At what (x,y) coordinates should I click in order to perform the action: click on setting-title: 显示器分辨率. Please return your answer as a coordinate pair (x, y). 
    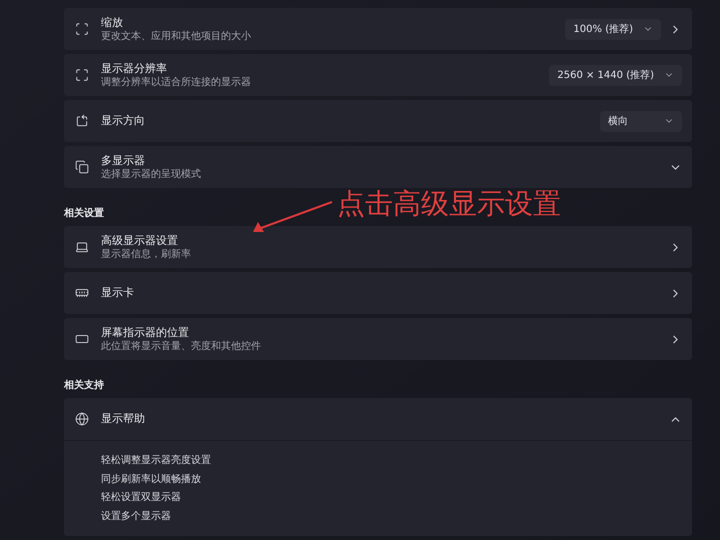
    Looking at the image, I should click on (134, 69).